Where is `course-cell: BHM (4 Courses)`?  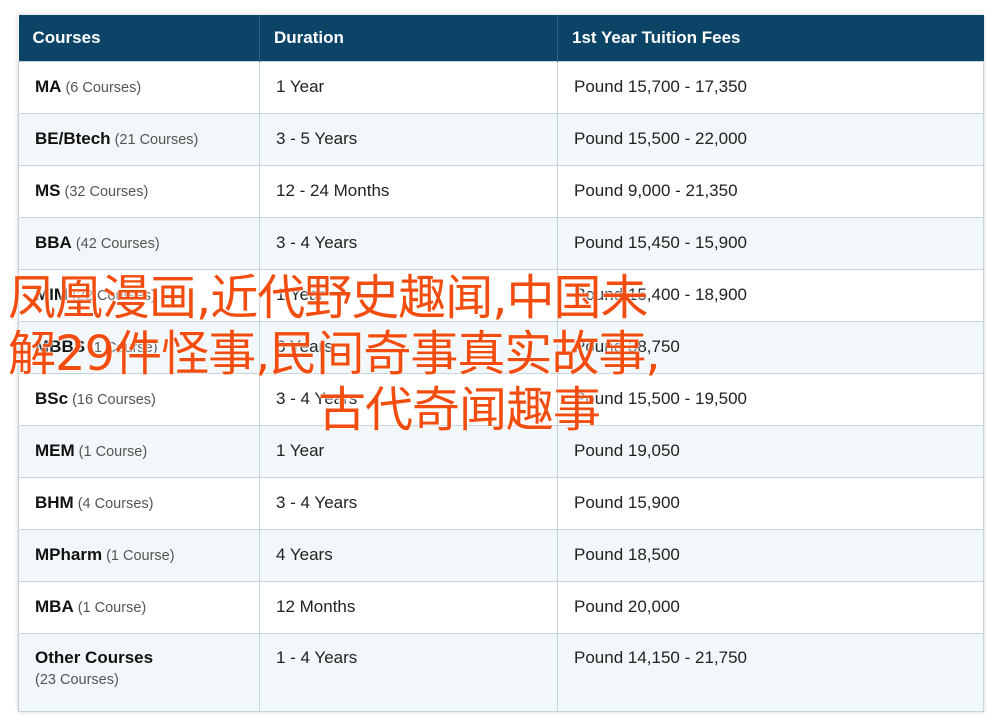
course-cell: BHM (4 Courses) is located at coordinates (139, 503).